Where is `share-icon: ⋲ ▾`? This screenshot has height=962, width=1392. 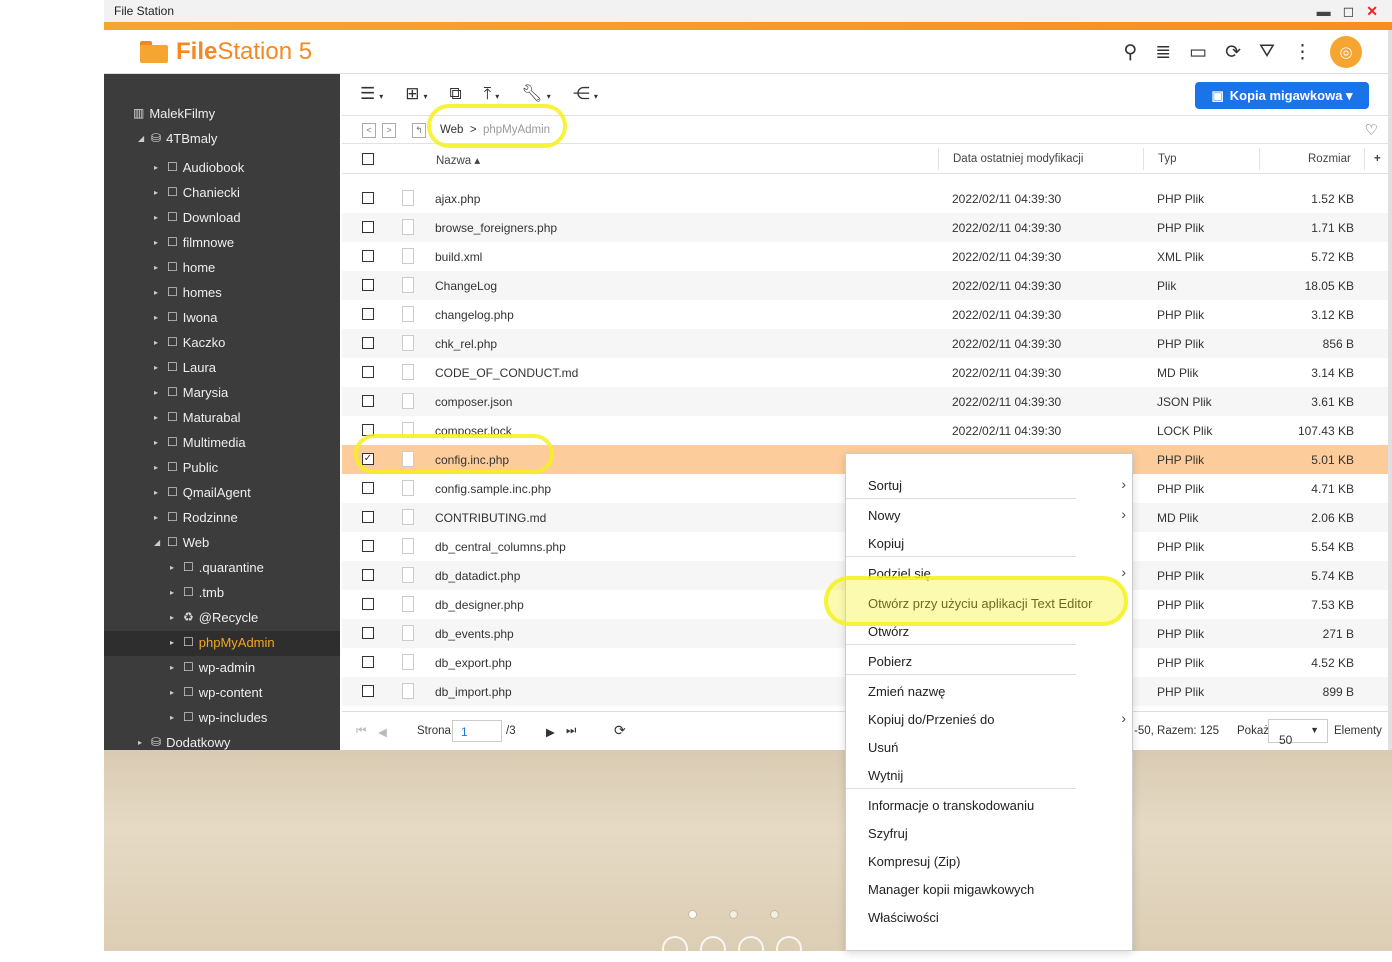
share-icon: ⋲ ▾ is located at coordinates (585, 94).